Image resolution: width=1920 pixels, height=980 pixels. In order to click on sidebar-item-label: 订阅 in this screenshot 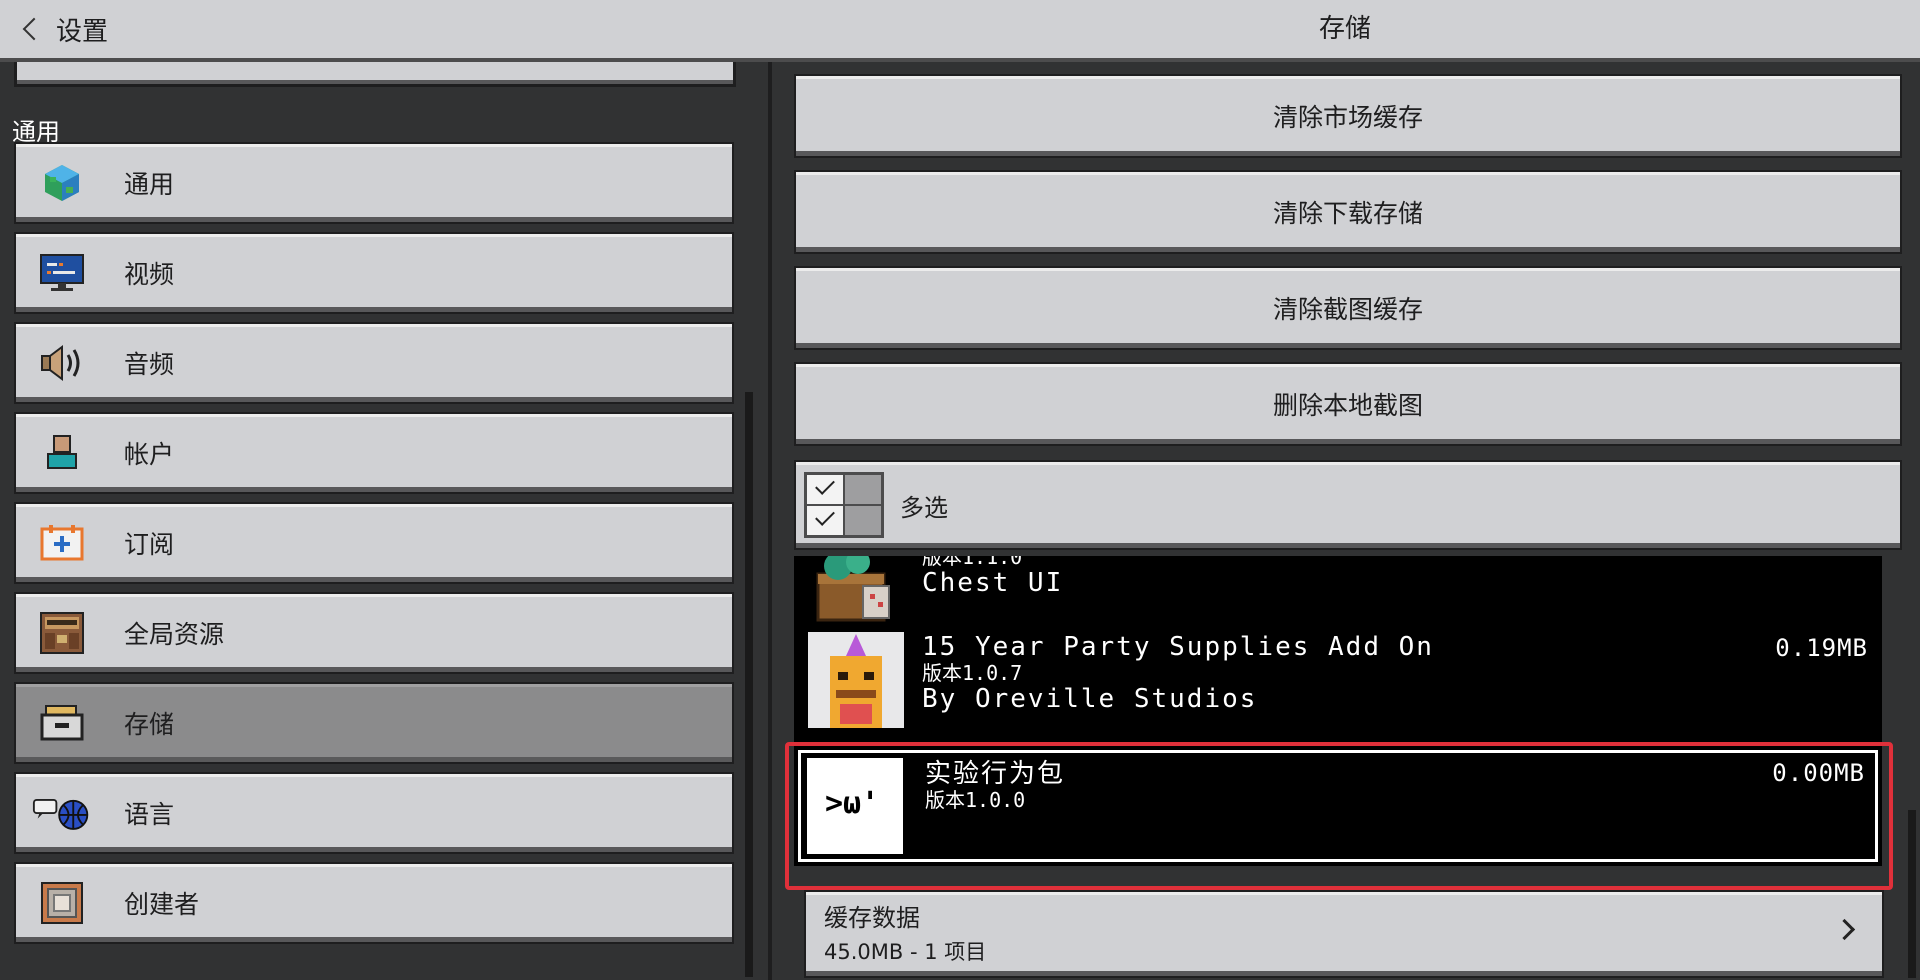, I will do `click(149, 544)`.